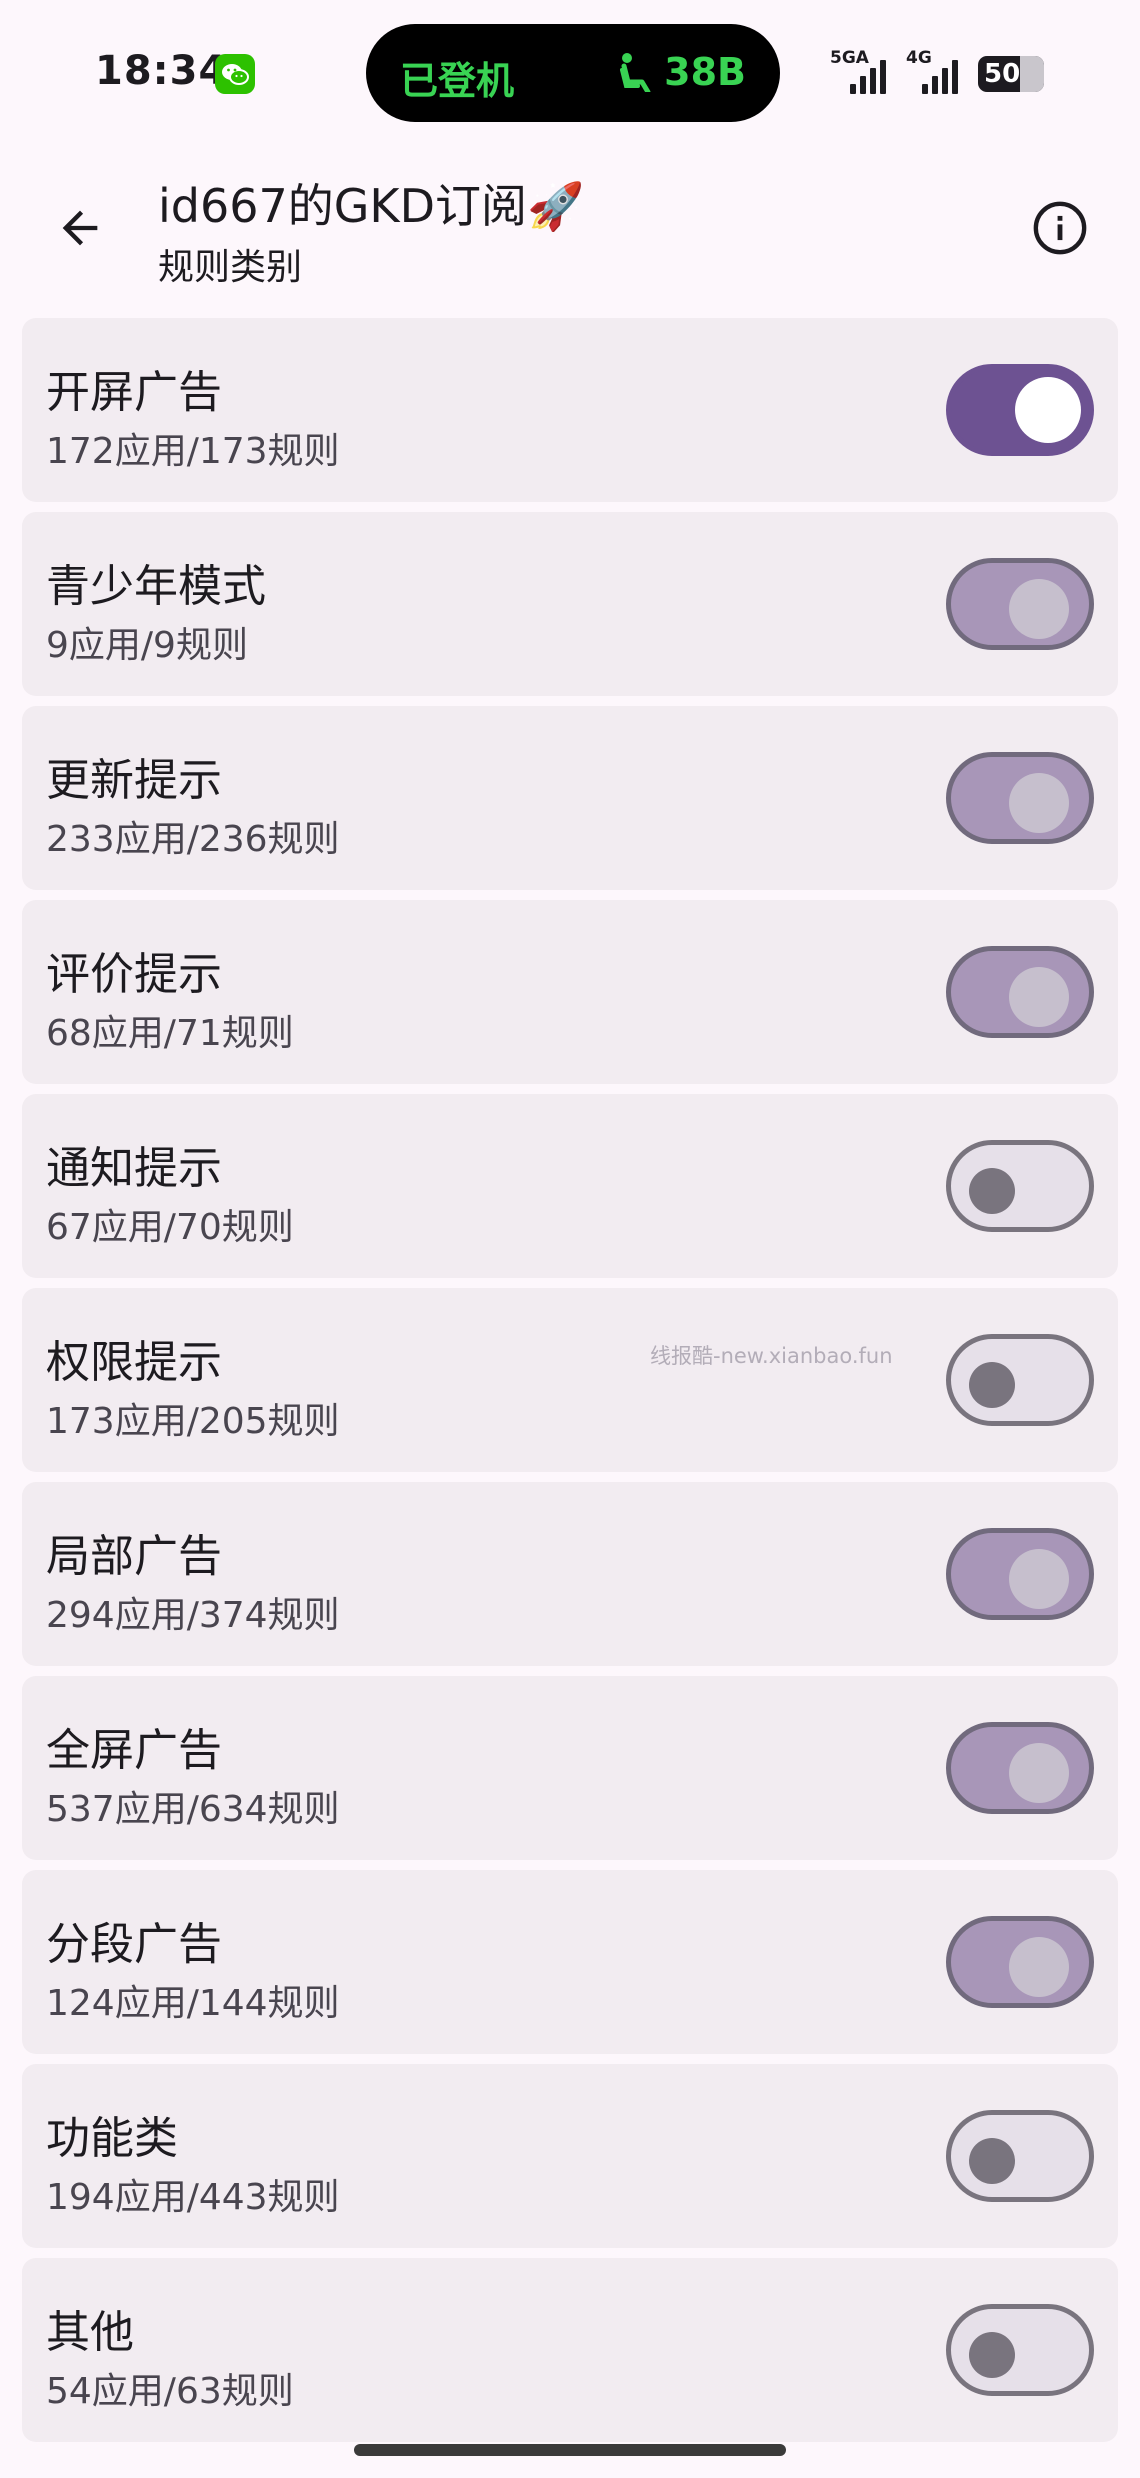  What do you see at coordinates (705, 72) in the screenshot?
I see `seat-number: 38B` at bounding box center [705, 72].